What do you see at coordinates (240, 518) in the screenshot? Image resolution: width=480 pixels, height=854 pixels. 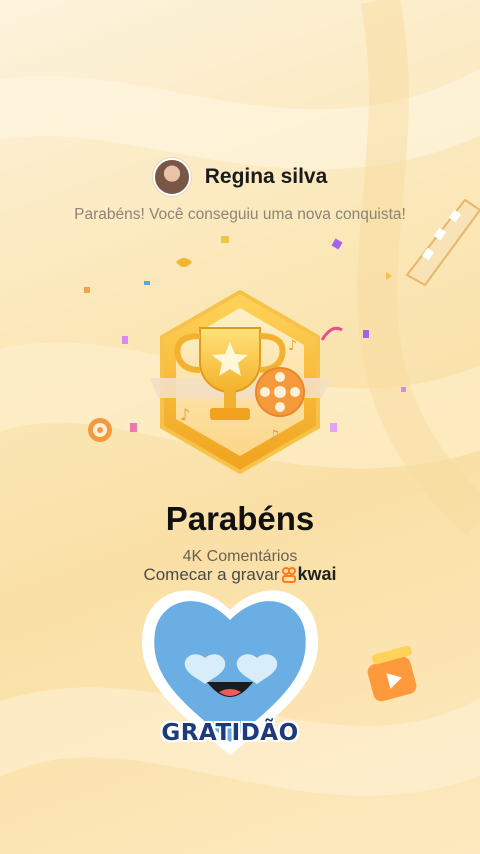 I see `achievement-title: Parabéns` at bounding box center [240, 518].